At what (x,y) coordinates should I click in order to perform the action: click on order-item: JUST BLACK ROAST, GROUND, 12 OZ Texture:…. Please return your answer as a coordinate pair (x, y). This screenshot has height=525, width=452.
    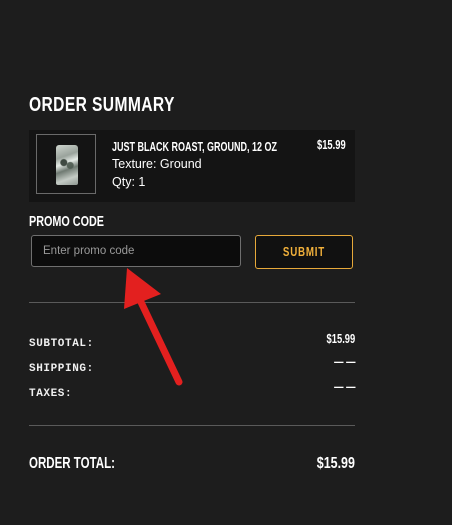
    Looking at the image, I should click on (192, 166).